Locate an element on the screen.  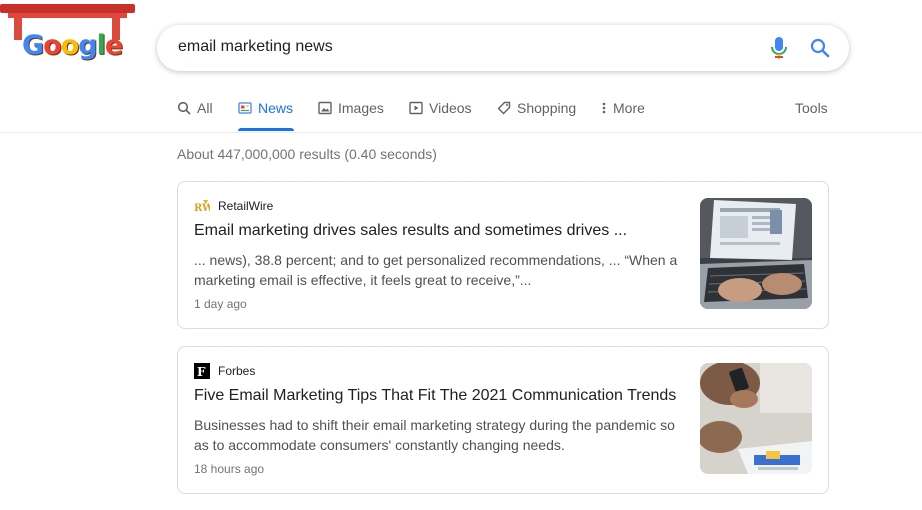
more-vert-icon is located at coordinates (604, 108).